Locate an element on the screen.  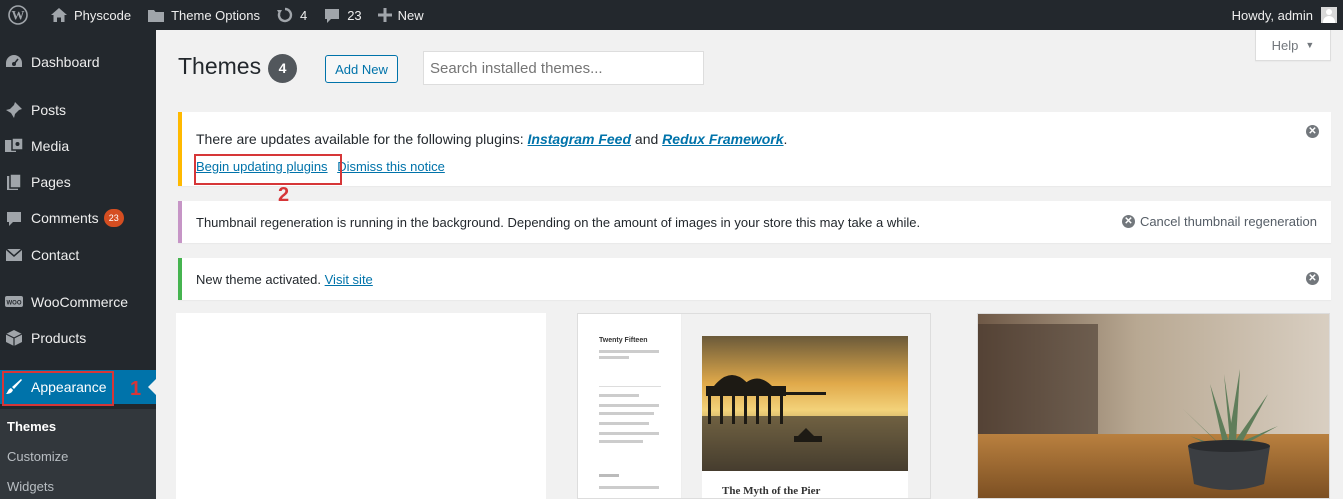
woocommerce-icon: WOO is located at coordinates (14, 302).